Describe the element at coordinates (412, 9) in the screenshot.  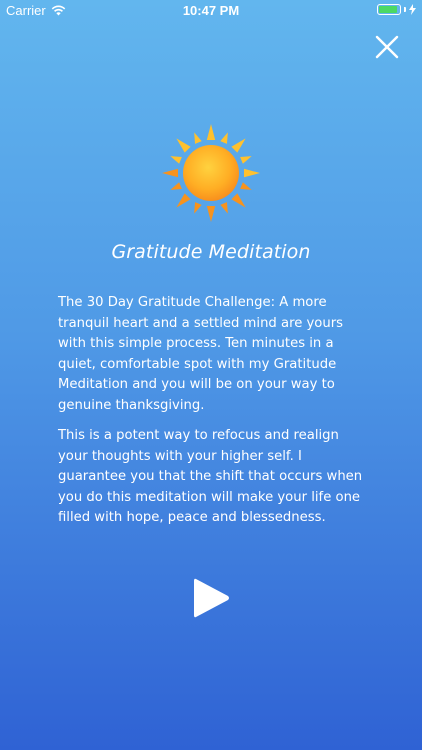
I see `charging-icon` at that location.